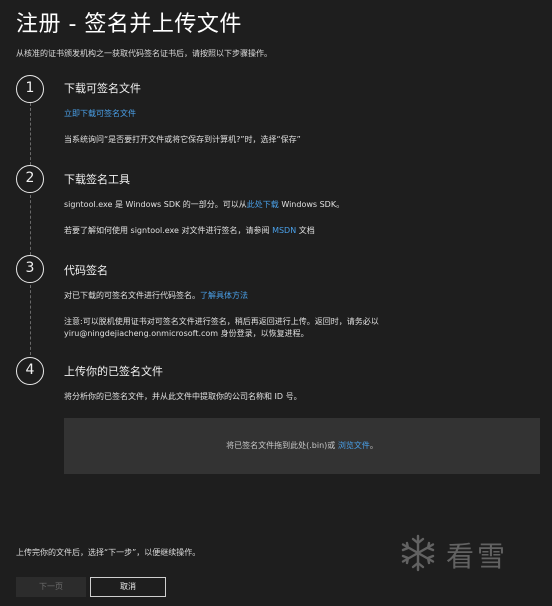  I want to click on msdn-link: MSDN, so click(284, 230).